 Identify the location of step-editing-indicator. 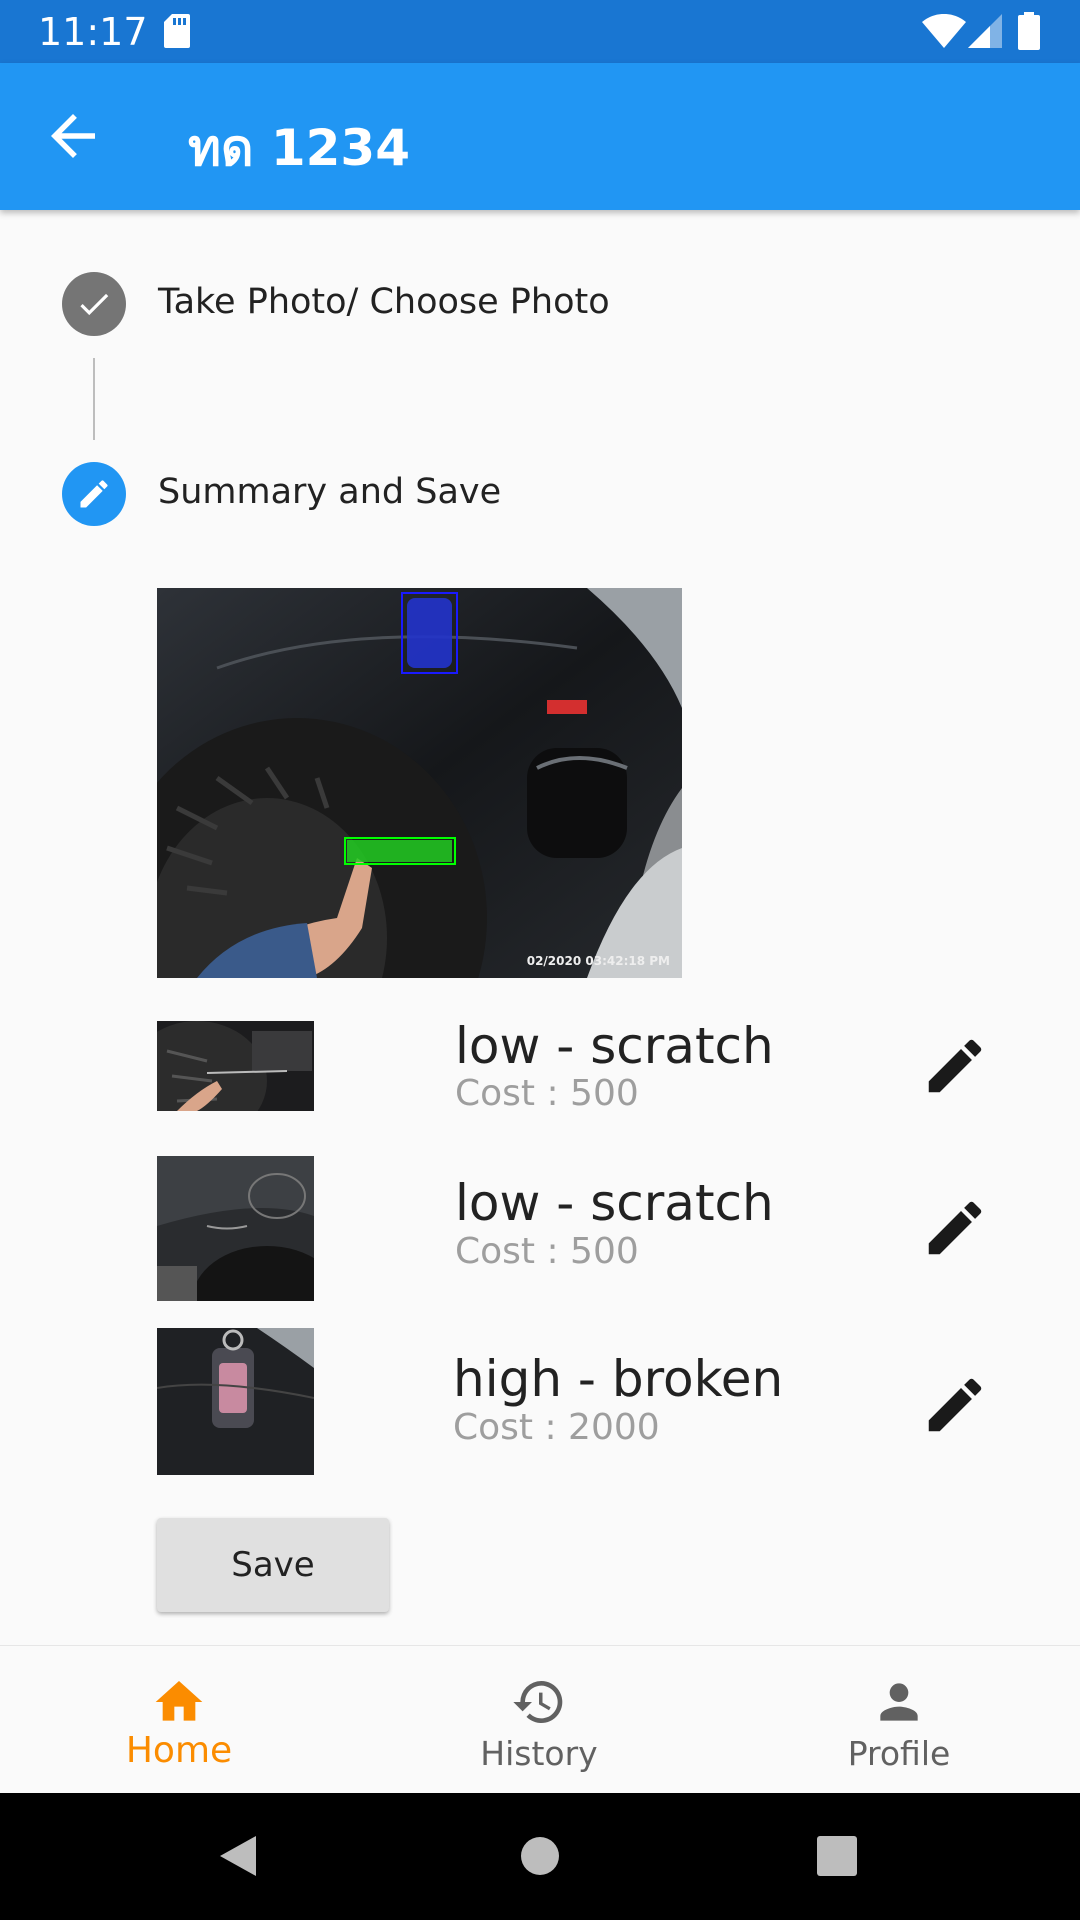
(94, 494).